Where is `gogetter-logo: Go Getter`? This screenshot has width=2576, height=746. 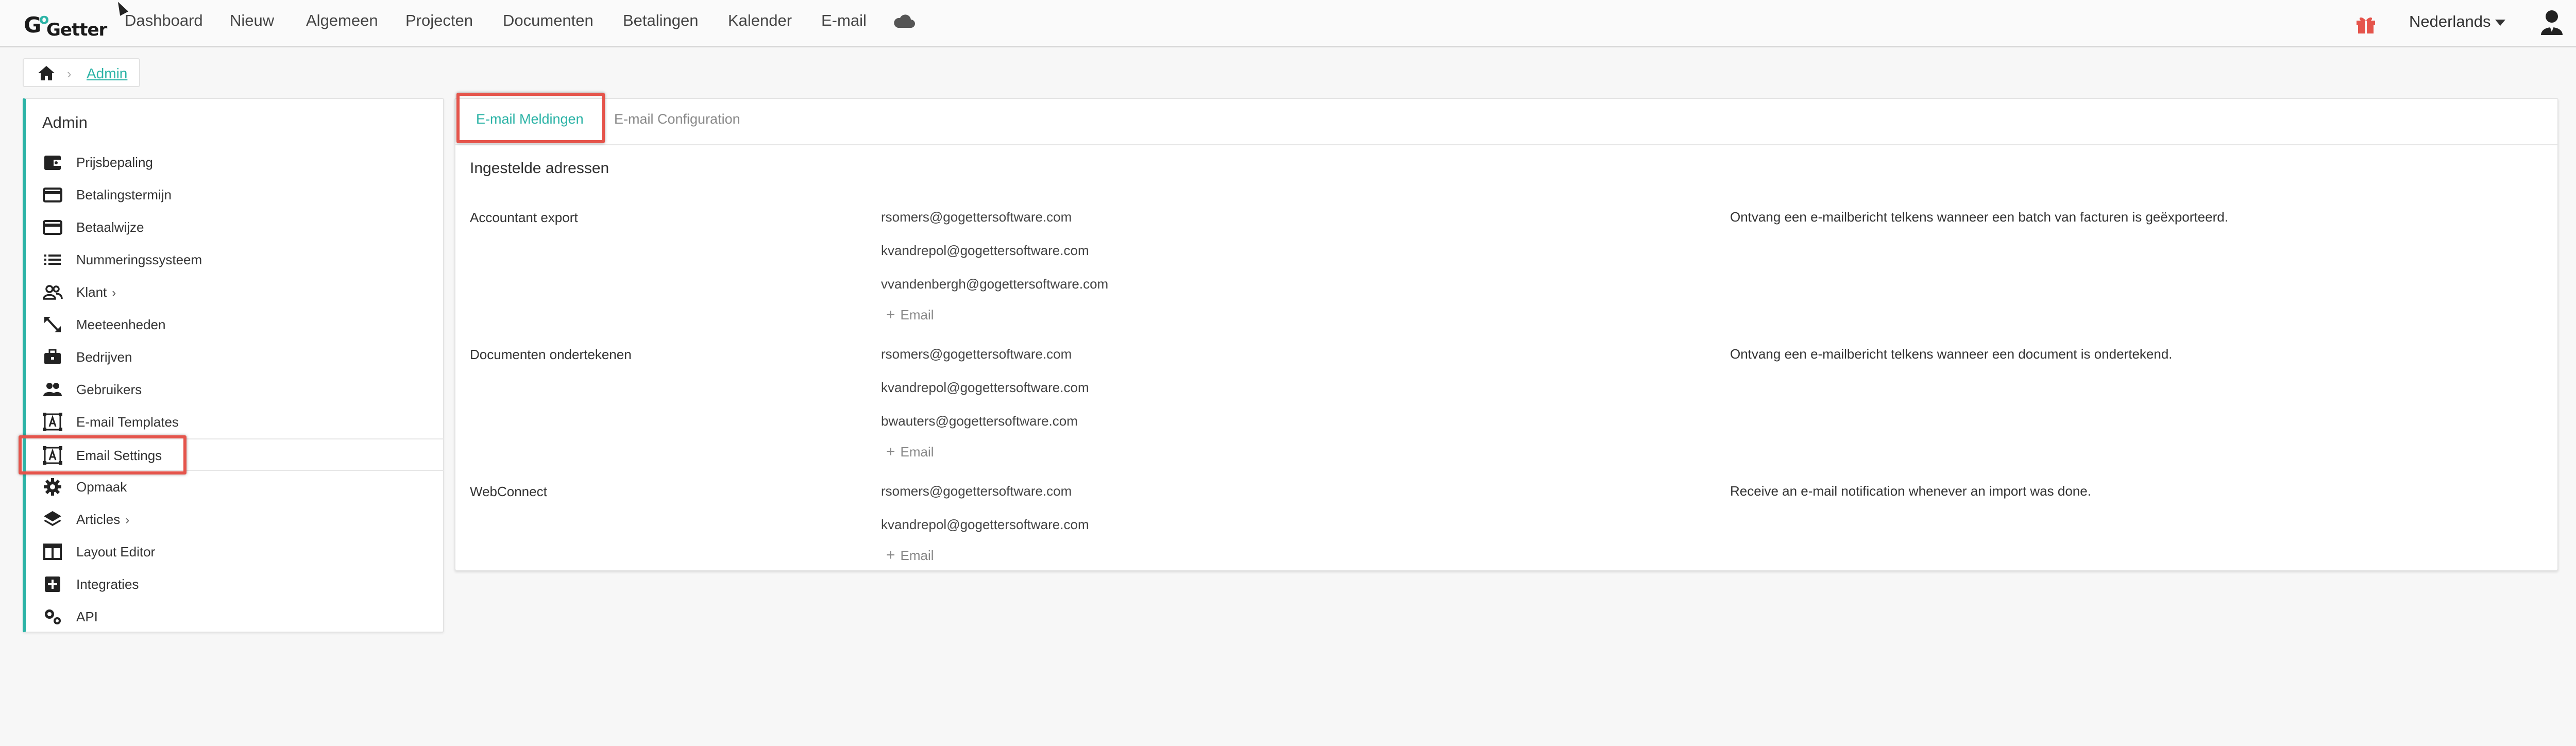 gogetter-logo: Go Getter is located at coordinates (65, 24).